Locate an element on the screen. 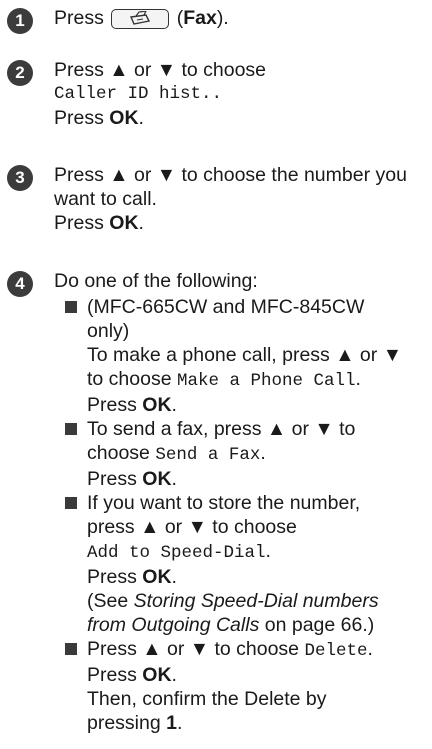  menu-option: Caller ID hist.. is located at coordinates (138, 94).